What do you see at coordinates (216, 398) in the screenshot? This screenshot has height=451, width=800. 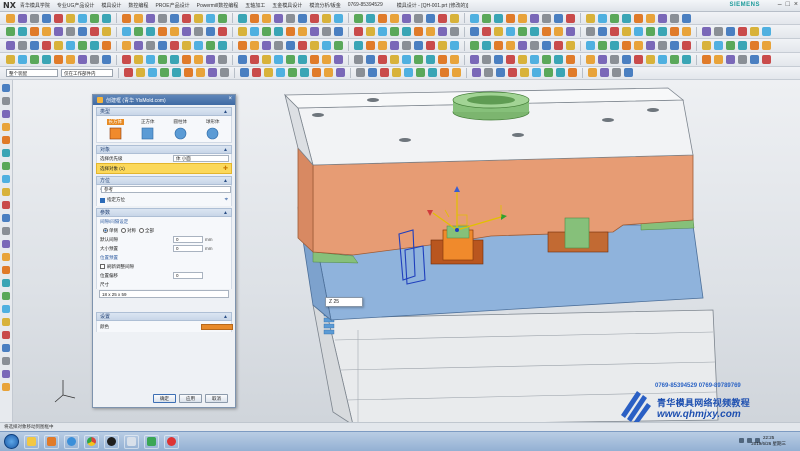 I see `cancel-button: 取消` at bounding box center [216, 398].